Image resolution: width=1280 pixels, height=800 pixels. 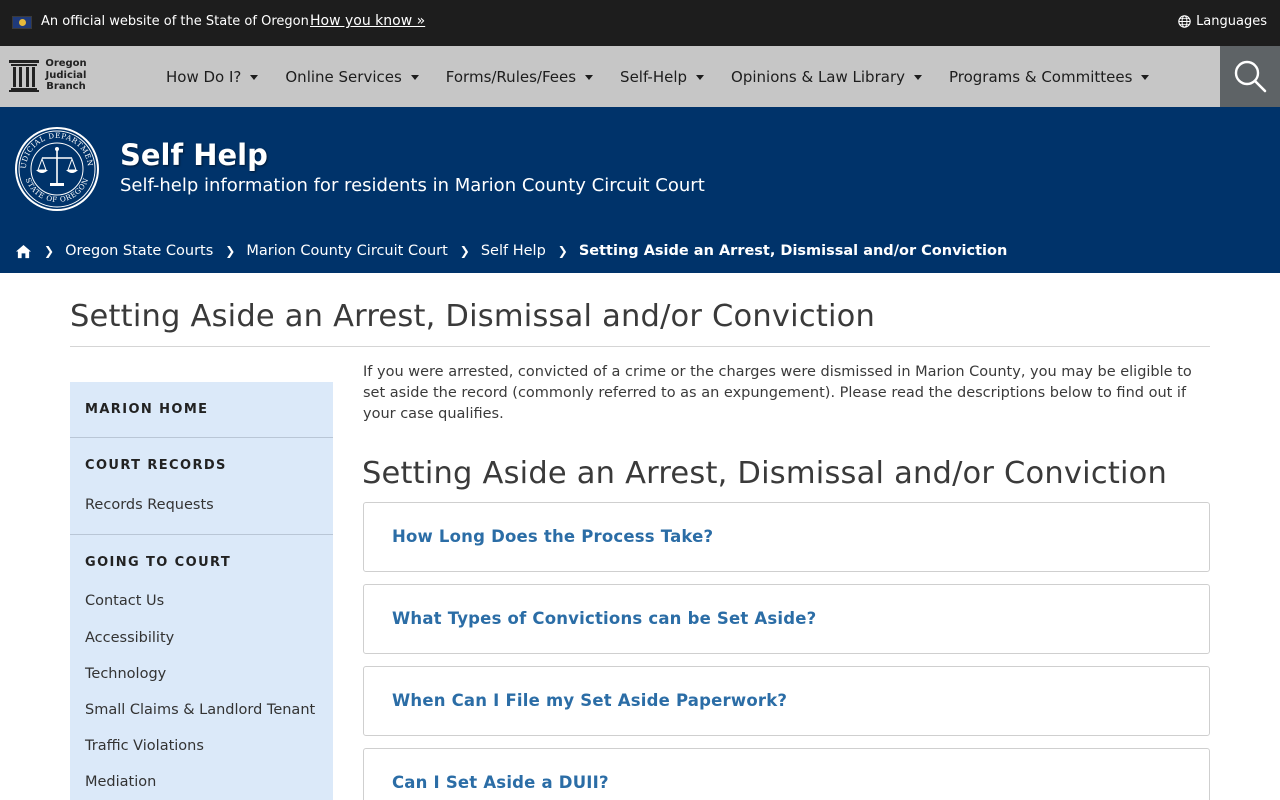 What do you see at coordinates (346, 251) in the screenshot?
I see `breadcrumb-marion-county-circuit-court: Marion County Circuit Court` at bounding box center [346, 251].